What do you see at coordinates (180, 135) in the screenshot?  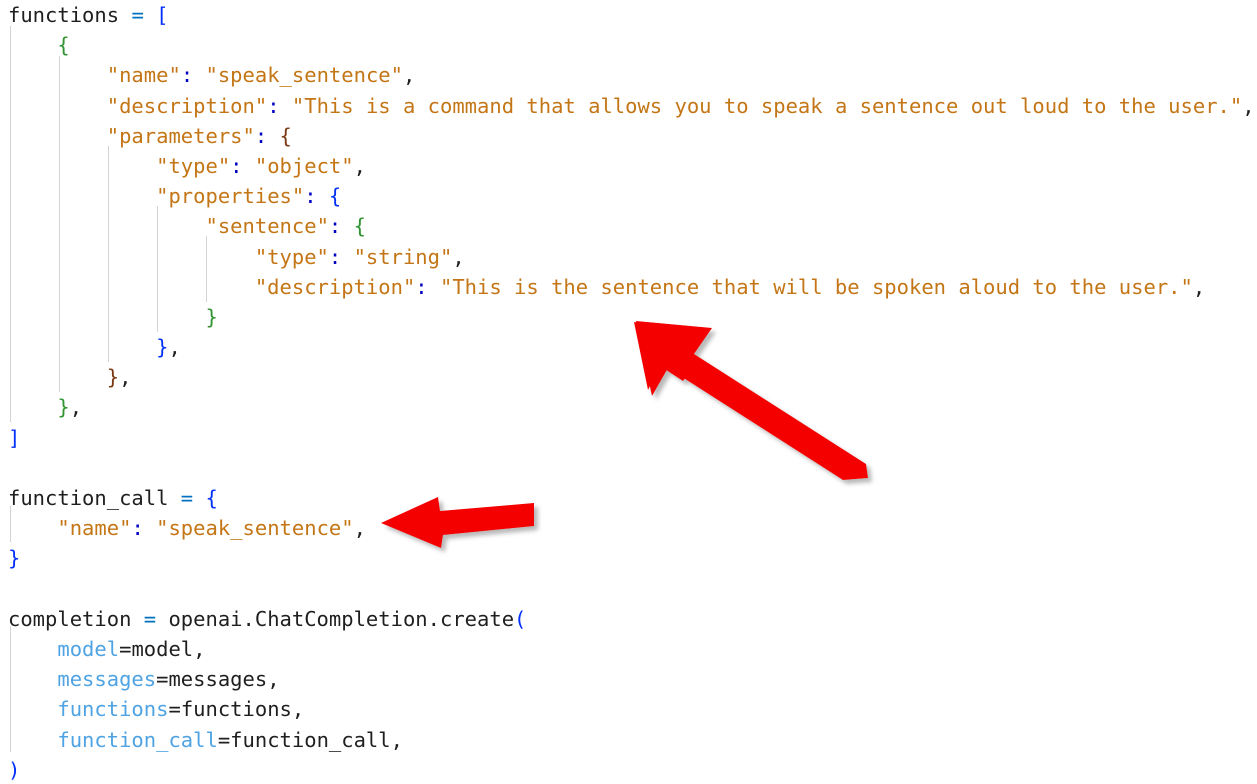 I see `code-token: "parameters"` at bounding box center [180, 135].